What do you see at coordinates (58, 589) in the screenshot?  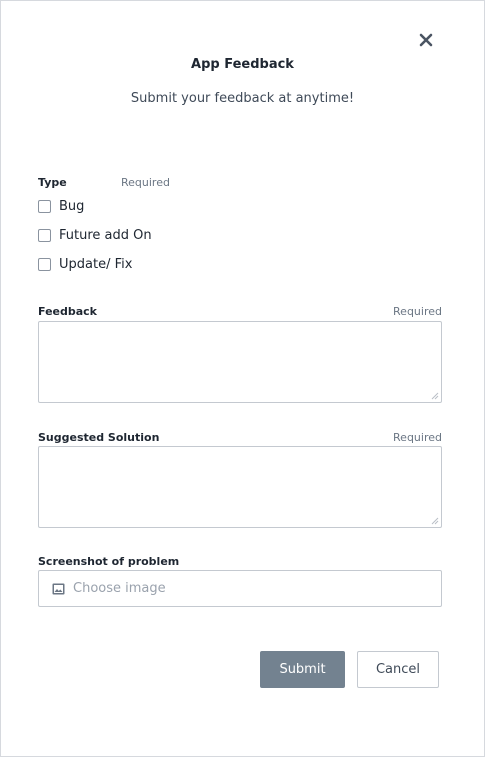 I see `image-icon` at bounding box center [58, 589].